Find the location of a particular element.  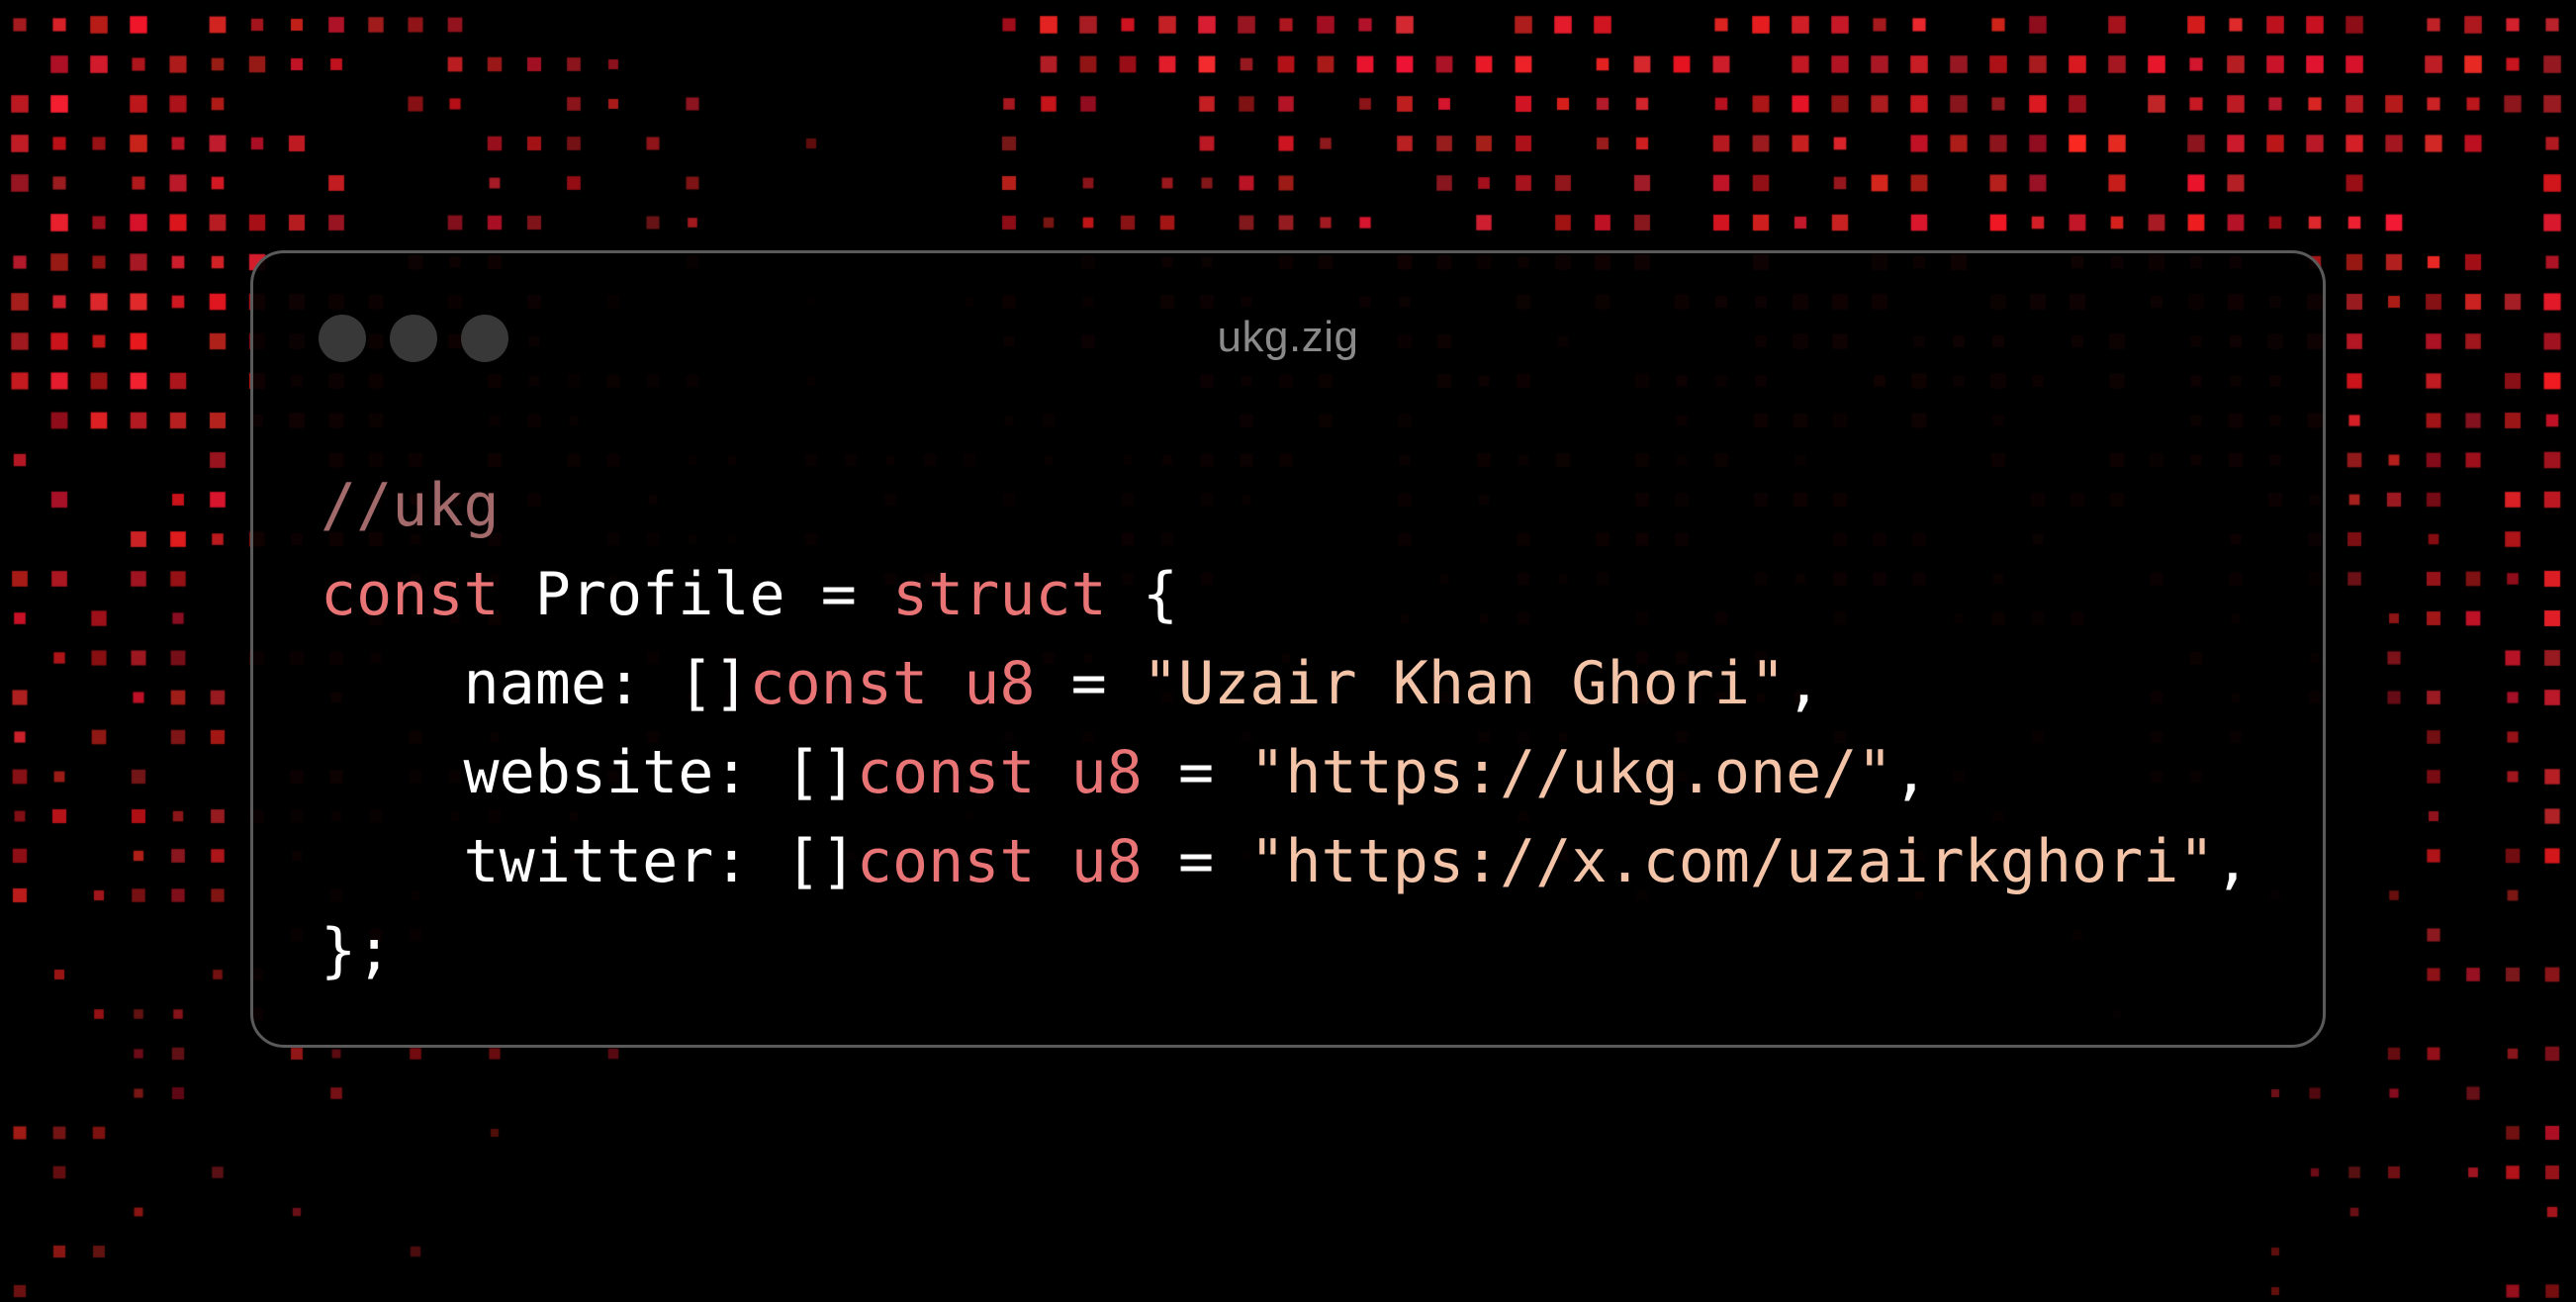

brace-token: { is located at coordinates (1142, 594).